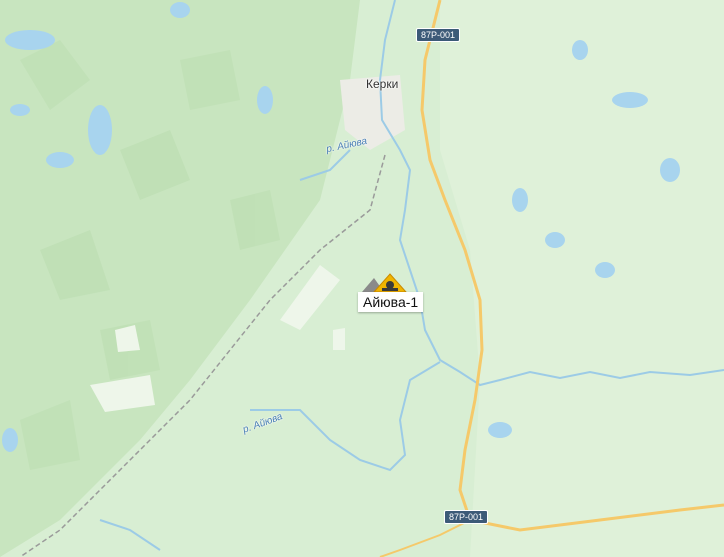 Image resolution: width=724 pixels, height=557 pixels. What do you see at coordinates (466, 517) in the screenshot?
I see `road-shield-south: 87Р-001` at bounding box center [466, 517].